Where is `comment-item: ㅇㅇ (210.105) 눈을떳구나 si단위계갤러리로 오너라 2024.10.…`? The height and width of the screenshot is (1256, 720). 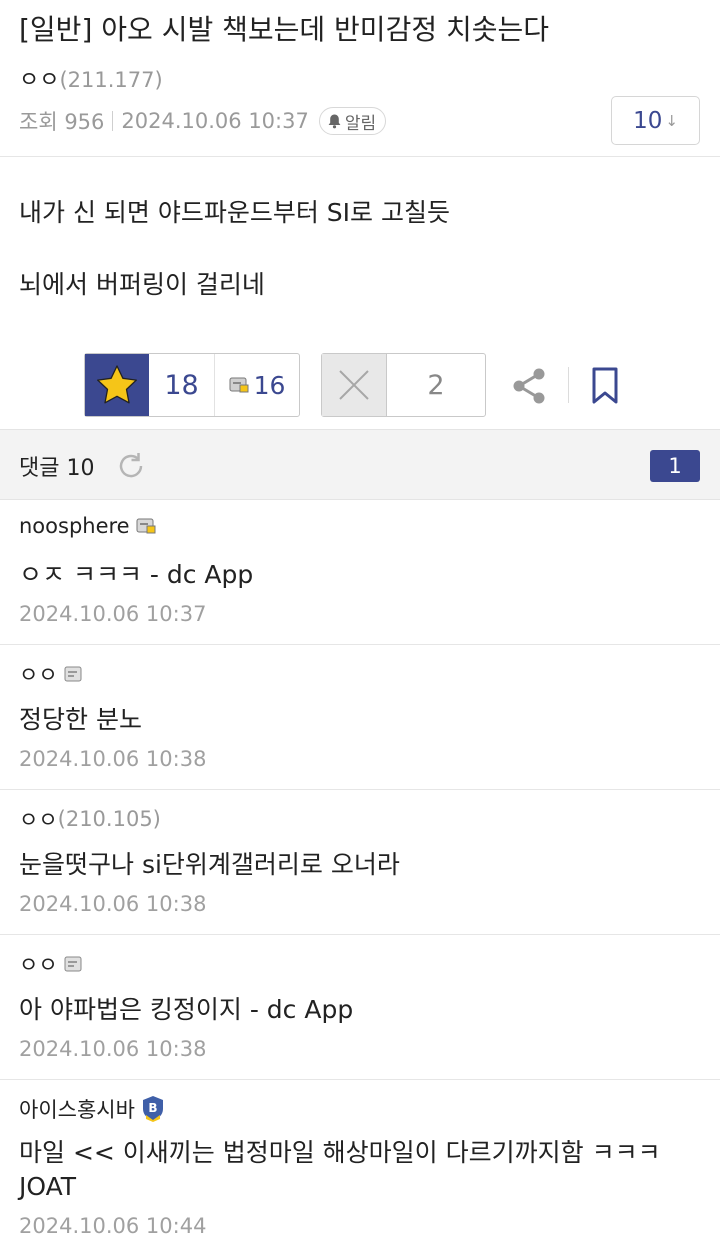
comment-item: ㅇㅇ (210.105) 눈을떳구나 si단위계갤러리로 오너라 2024.10.… is located at coordinates (360, 862).